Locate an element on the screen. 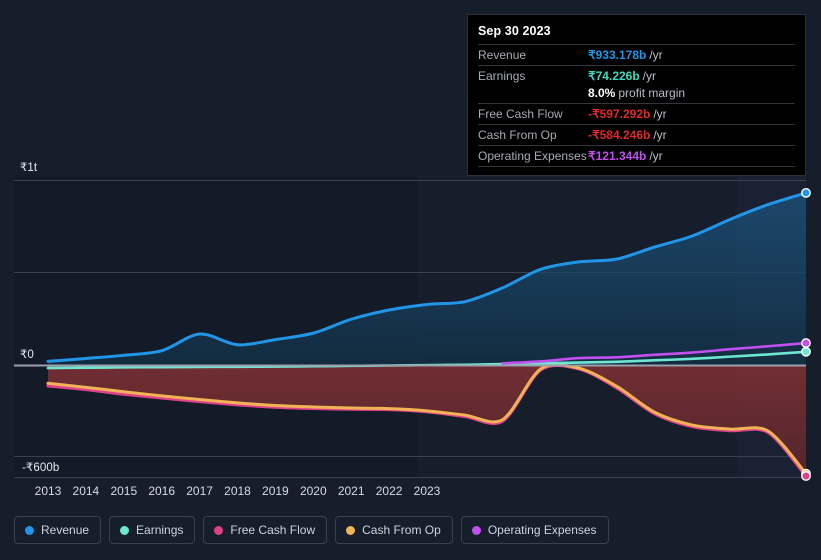  tooltip-row-value: ₹933.178b is located at coordinates (617, 55).